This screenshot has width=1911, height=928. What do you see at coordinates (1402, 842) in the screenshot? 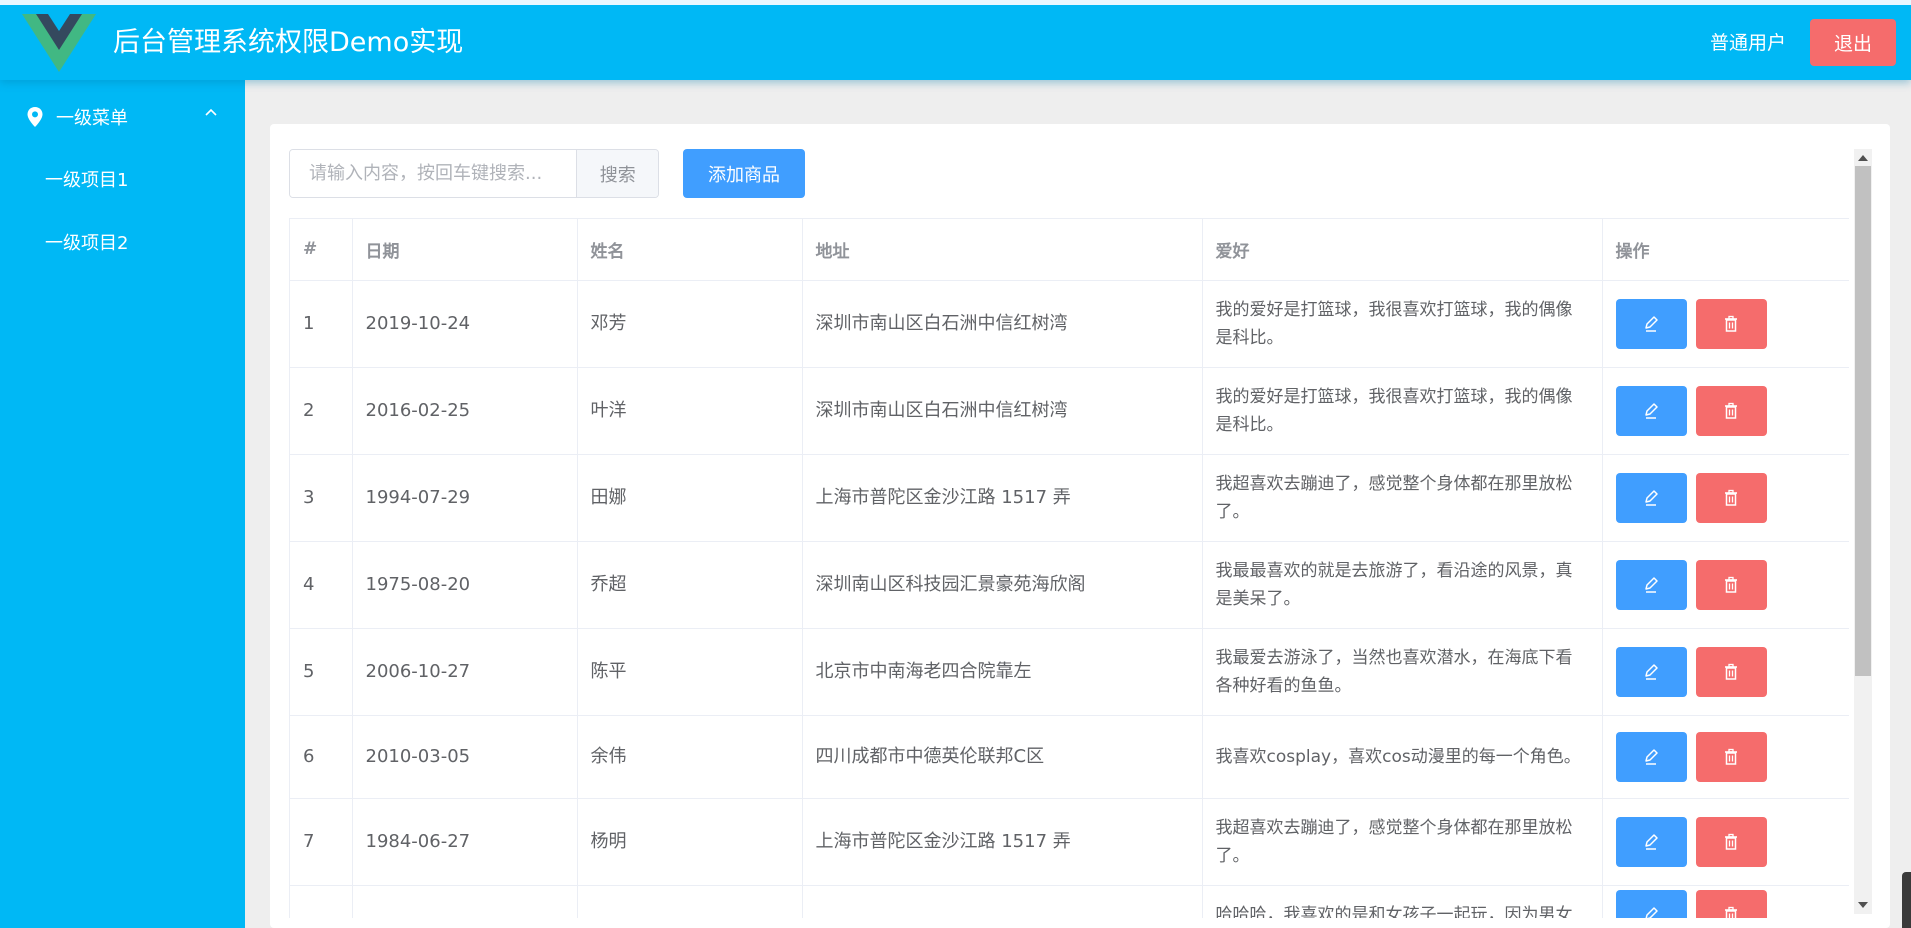
I see `cell-hobby: 我超喜欢去蹦迪了，感觉整个身体都在那里放松了。` at bounding box center [1402, 842].